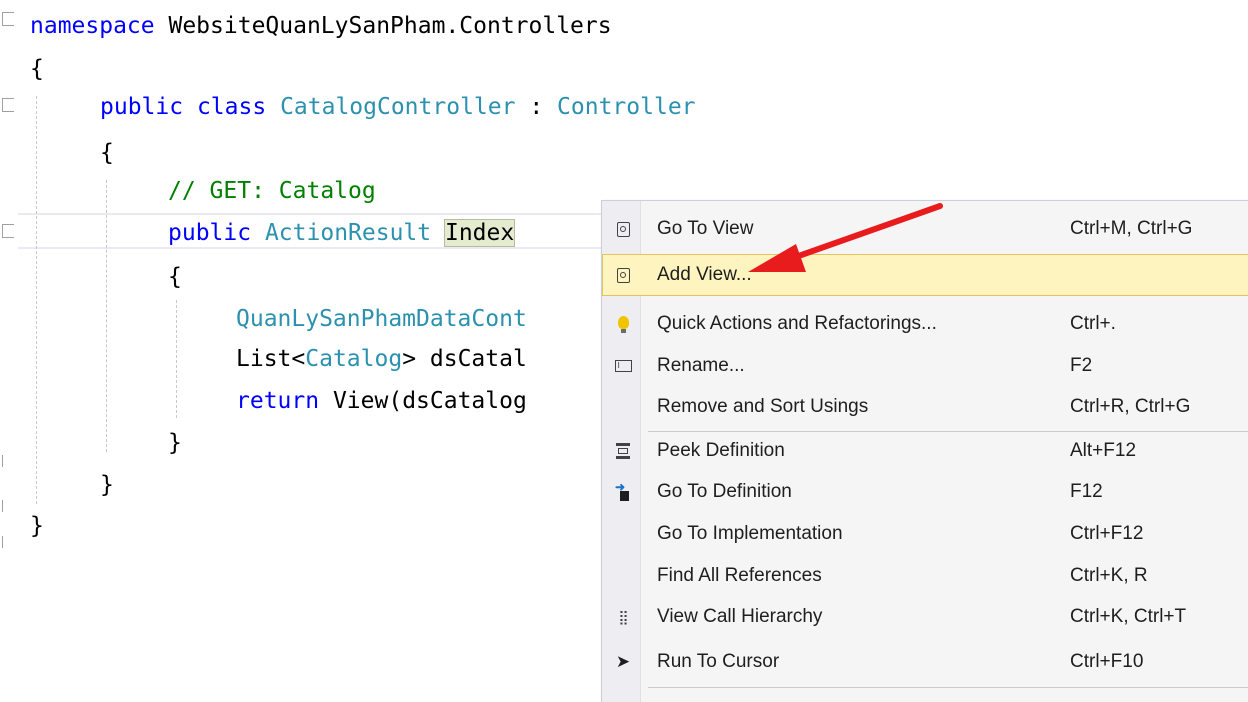  Describe the element at coordinates (1131, 228) in the screenshot. I see `menu-item-shortcut: Ctrl+M, Ctrl+G` at that location.